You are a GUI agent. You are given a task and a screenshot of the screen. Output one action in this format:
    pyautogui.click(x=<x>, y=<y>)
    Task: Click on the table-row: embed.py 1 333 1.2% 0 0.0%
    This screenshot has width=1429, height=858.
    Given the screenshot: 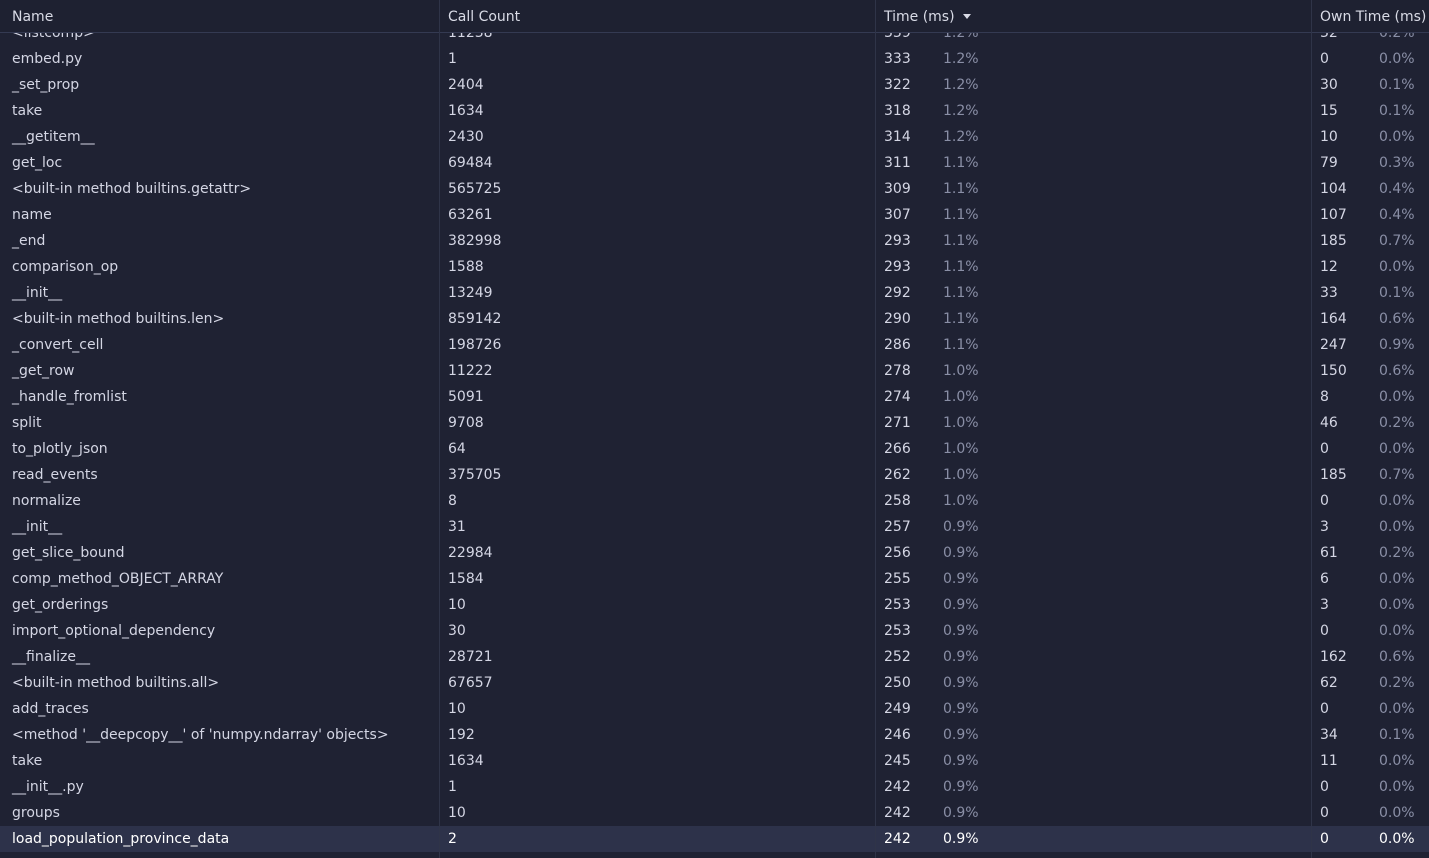 What is the action you would take?
    pyautogui.click(x=714, y=59)
    